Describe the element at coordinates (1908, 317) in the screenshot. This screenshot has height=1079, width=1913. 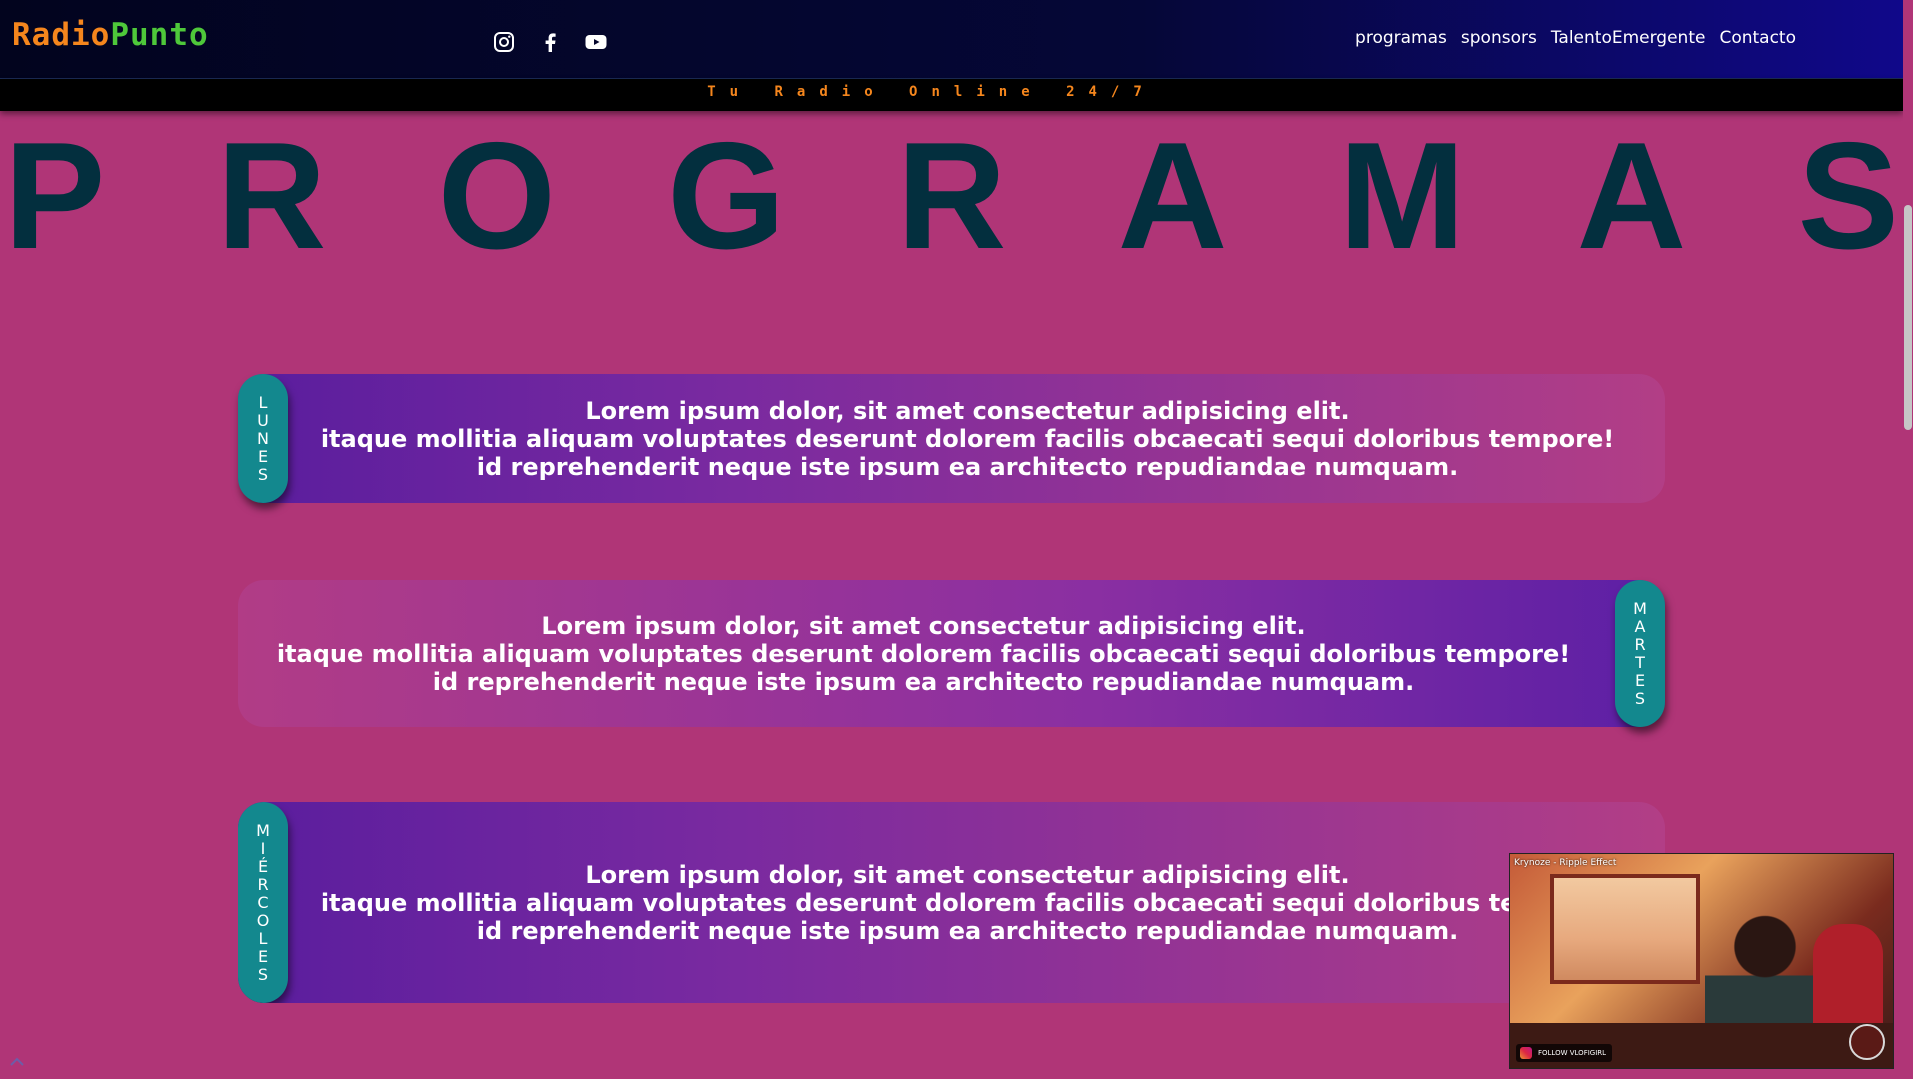
I see `scrollbar-thumb` at that location.